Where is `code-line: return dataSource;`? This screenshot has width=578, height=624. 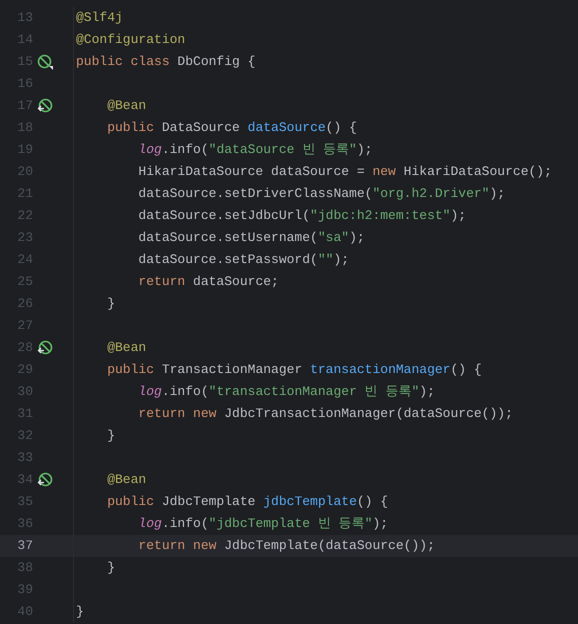 code-line: return dataSource; is located at coordinates (208, 282).